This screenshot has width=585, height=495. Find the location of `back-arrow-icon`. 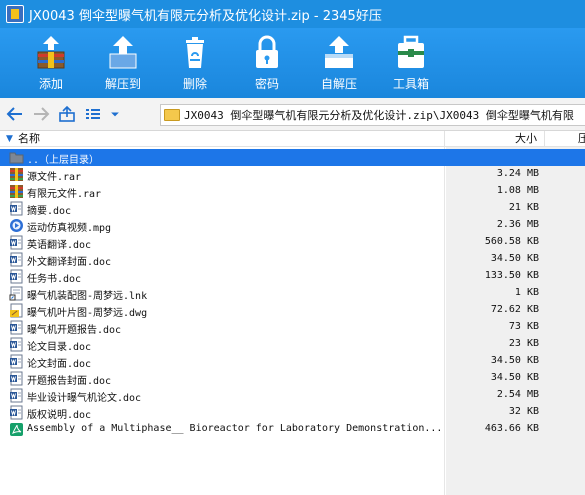

back-arrow-icon is located at coordinates (15, 114).